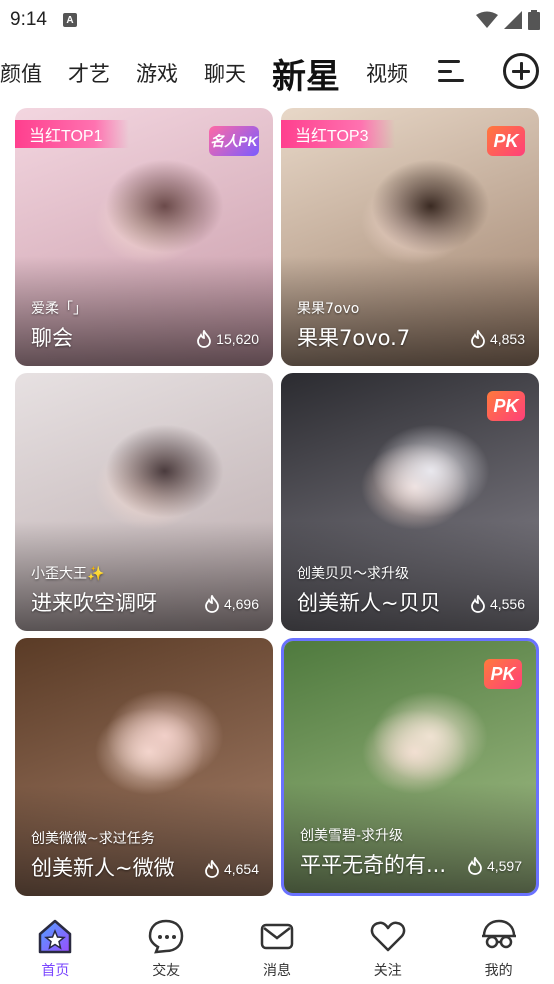 The image size is (554, 984). Describe the element at coordinates (144, 237) in the screenshot. I see `live-room-card: 当红TOP1 名人PK 爱柔「」聊会 15,620` at that location.